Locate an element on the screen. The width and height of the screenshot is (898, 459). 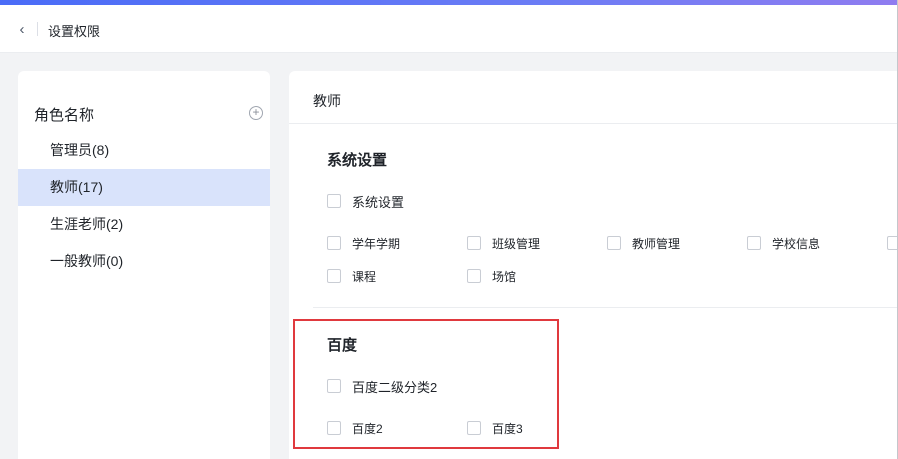
role-item-admin: 管理员(8) is located at coordinates (144, 150).